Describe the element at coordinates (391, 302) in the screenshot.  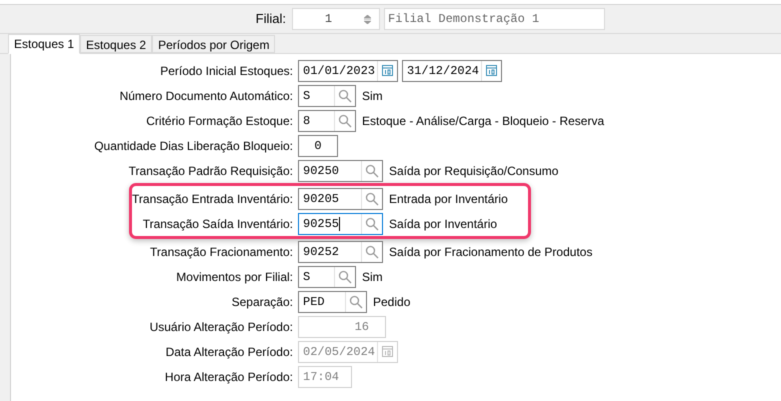
I see `lookup-description: Pedido` at that location.